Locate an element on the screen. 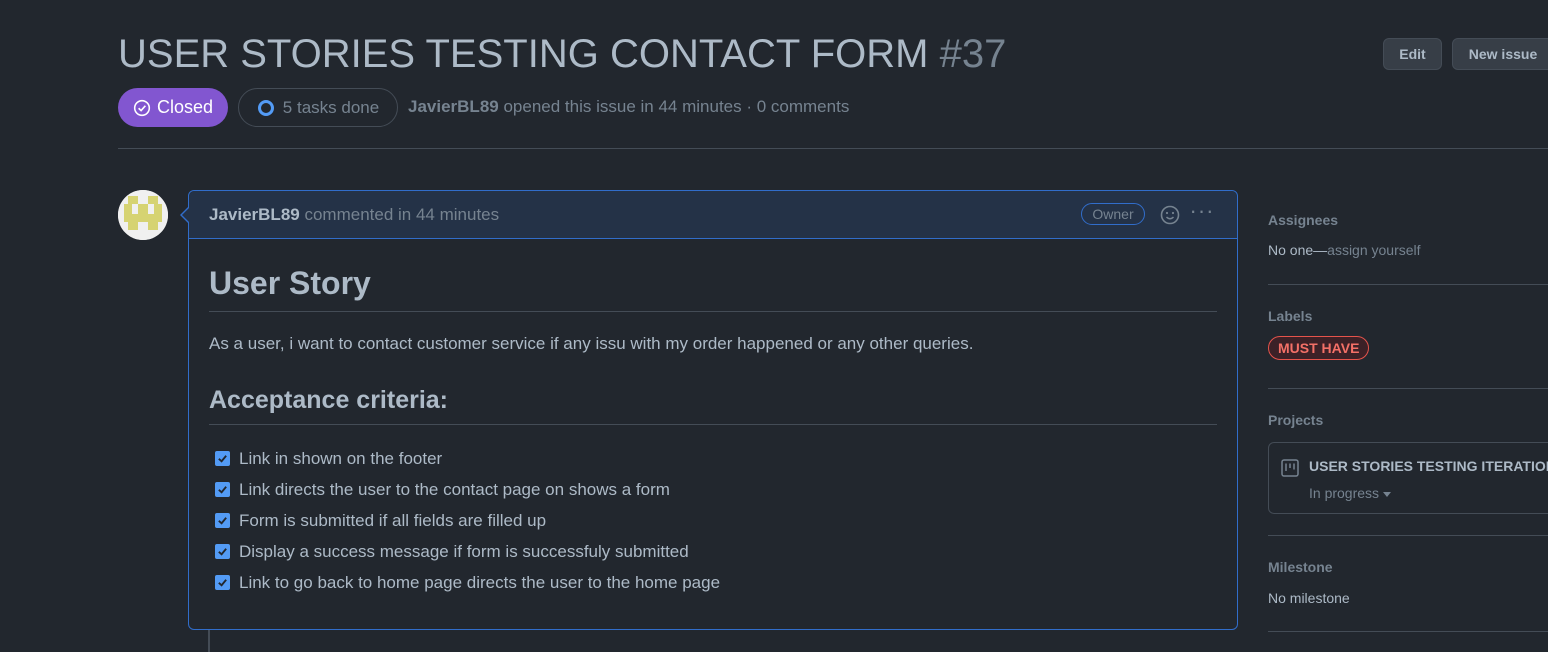 The image size is (1548, 652). closed-check-icon is located at coordinates (142, 107).